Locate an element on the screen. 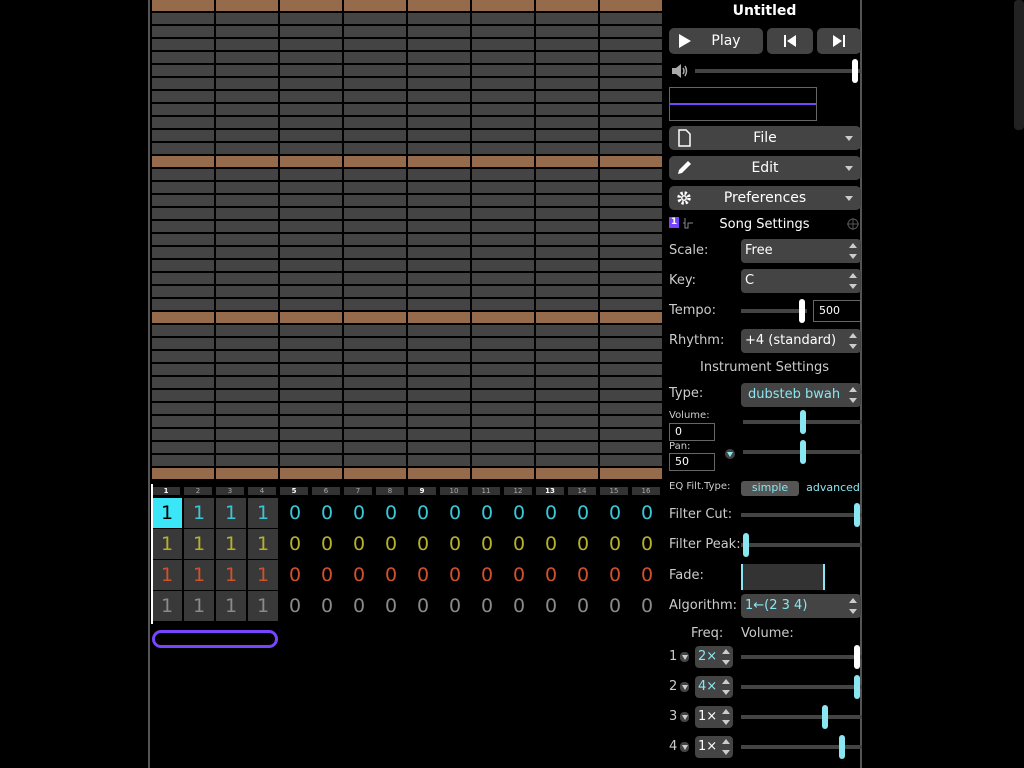 This screenshot has height=768, width=1024. bar-number: 12 is located at coordinates (518, 491).